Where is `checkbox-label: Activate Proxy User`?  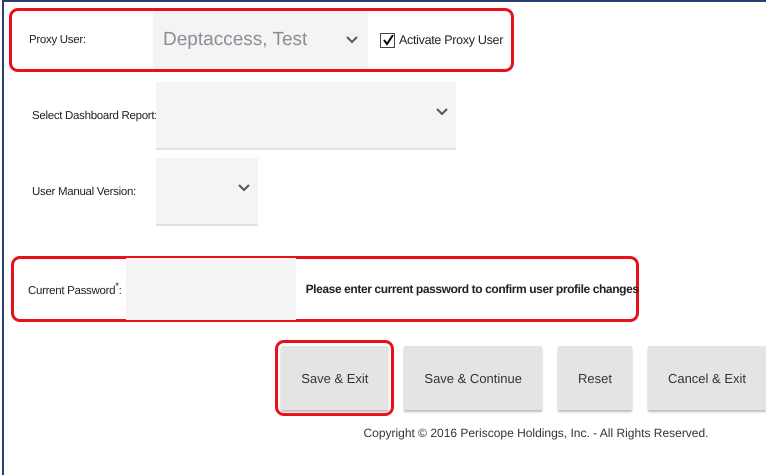
checkbox-label: Activate Proxy User is located at coordinates (451, 40).